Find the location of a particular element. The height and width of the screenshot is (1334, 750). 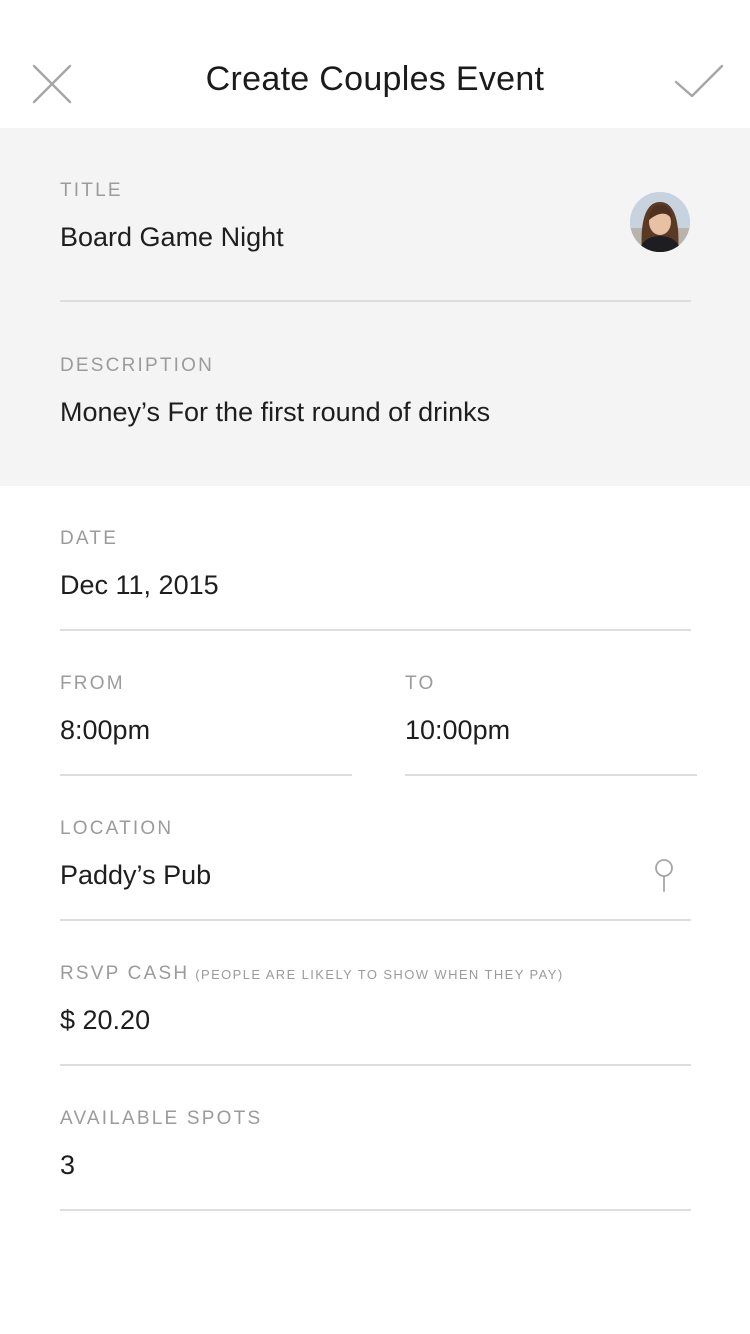

title-input: Board Game Night is located at coordinates (172, 237).